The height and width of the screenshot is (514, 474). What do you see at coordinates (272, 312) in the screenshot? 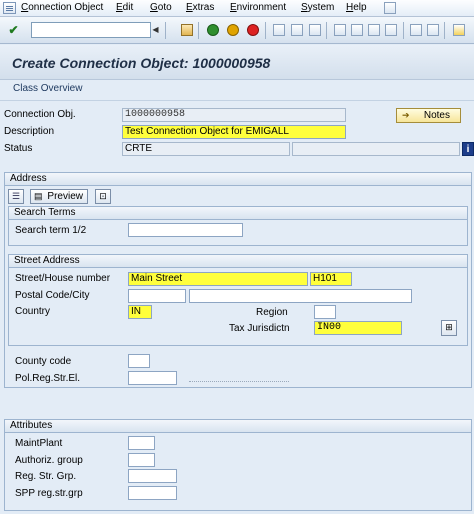
I see `region-label: Region` at bounding box center [272, 312].